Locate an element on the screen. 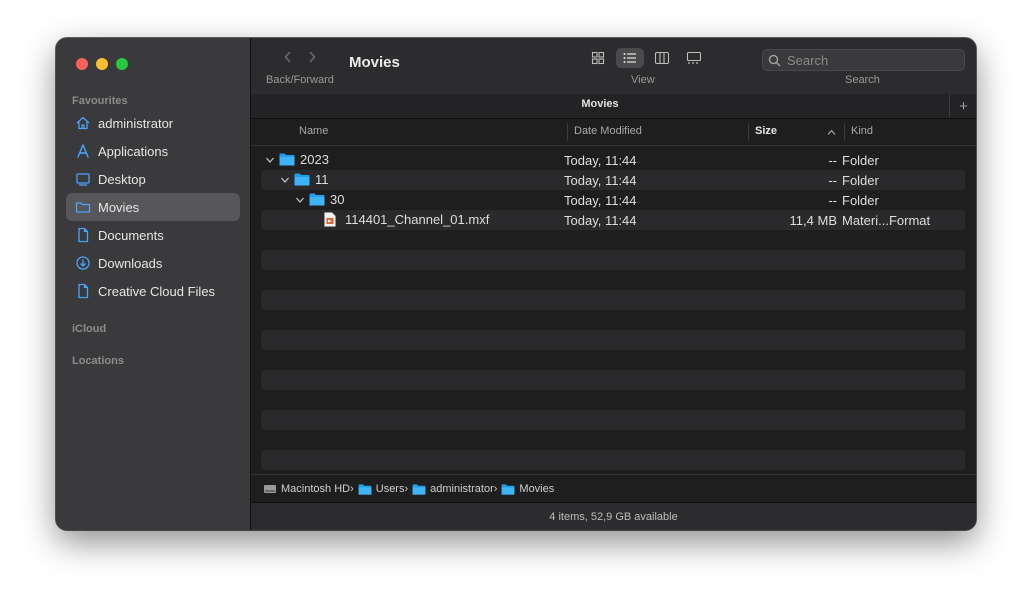  window-controls is located at coordinates (102, 64).